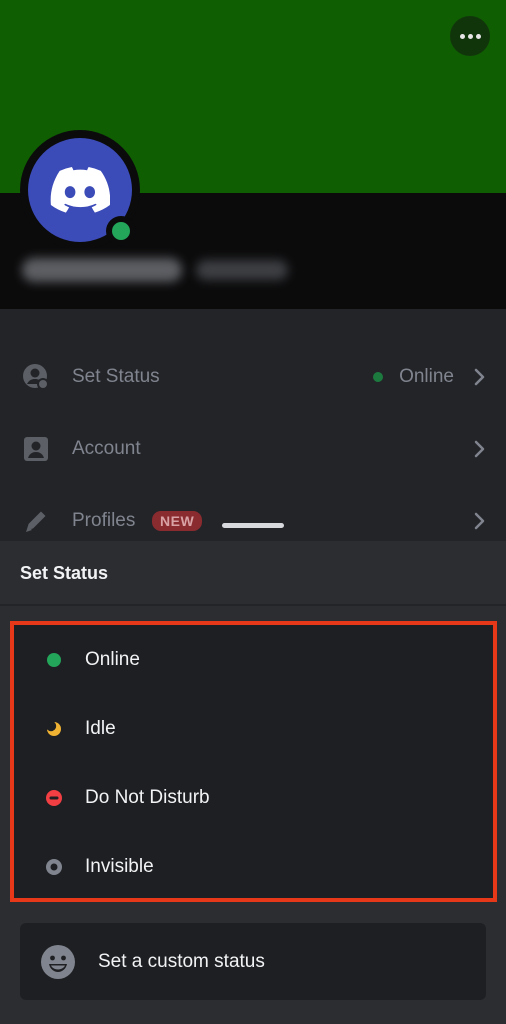 The image size is (506, 1024). Describe the element at coordinates (253, 660) in the screenshot. I see `status-option-online: Online` at that location.